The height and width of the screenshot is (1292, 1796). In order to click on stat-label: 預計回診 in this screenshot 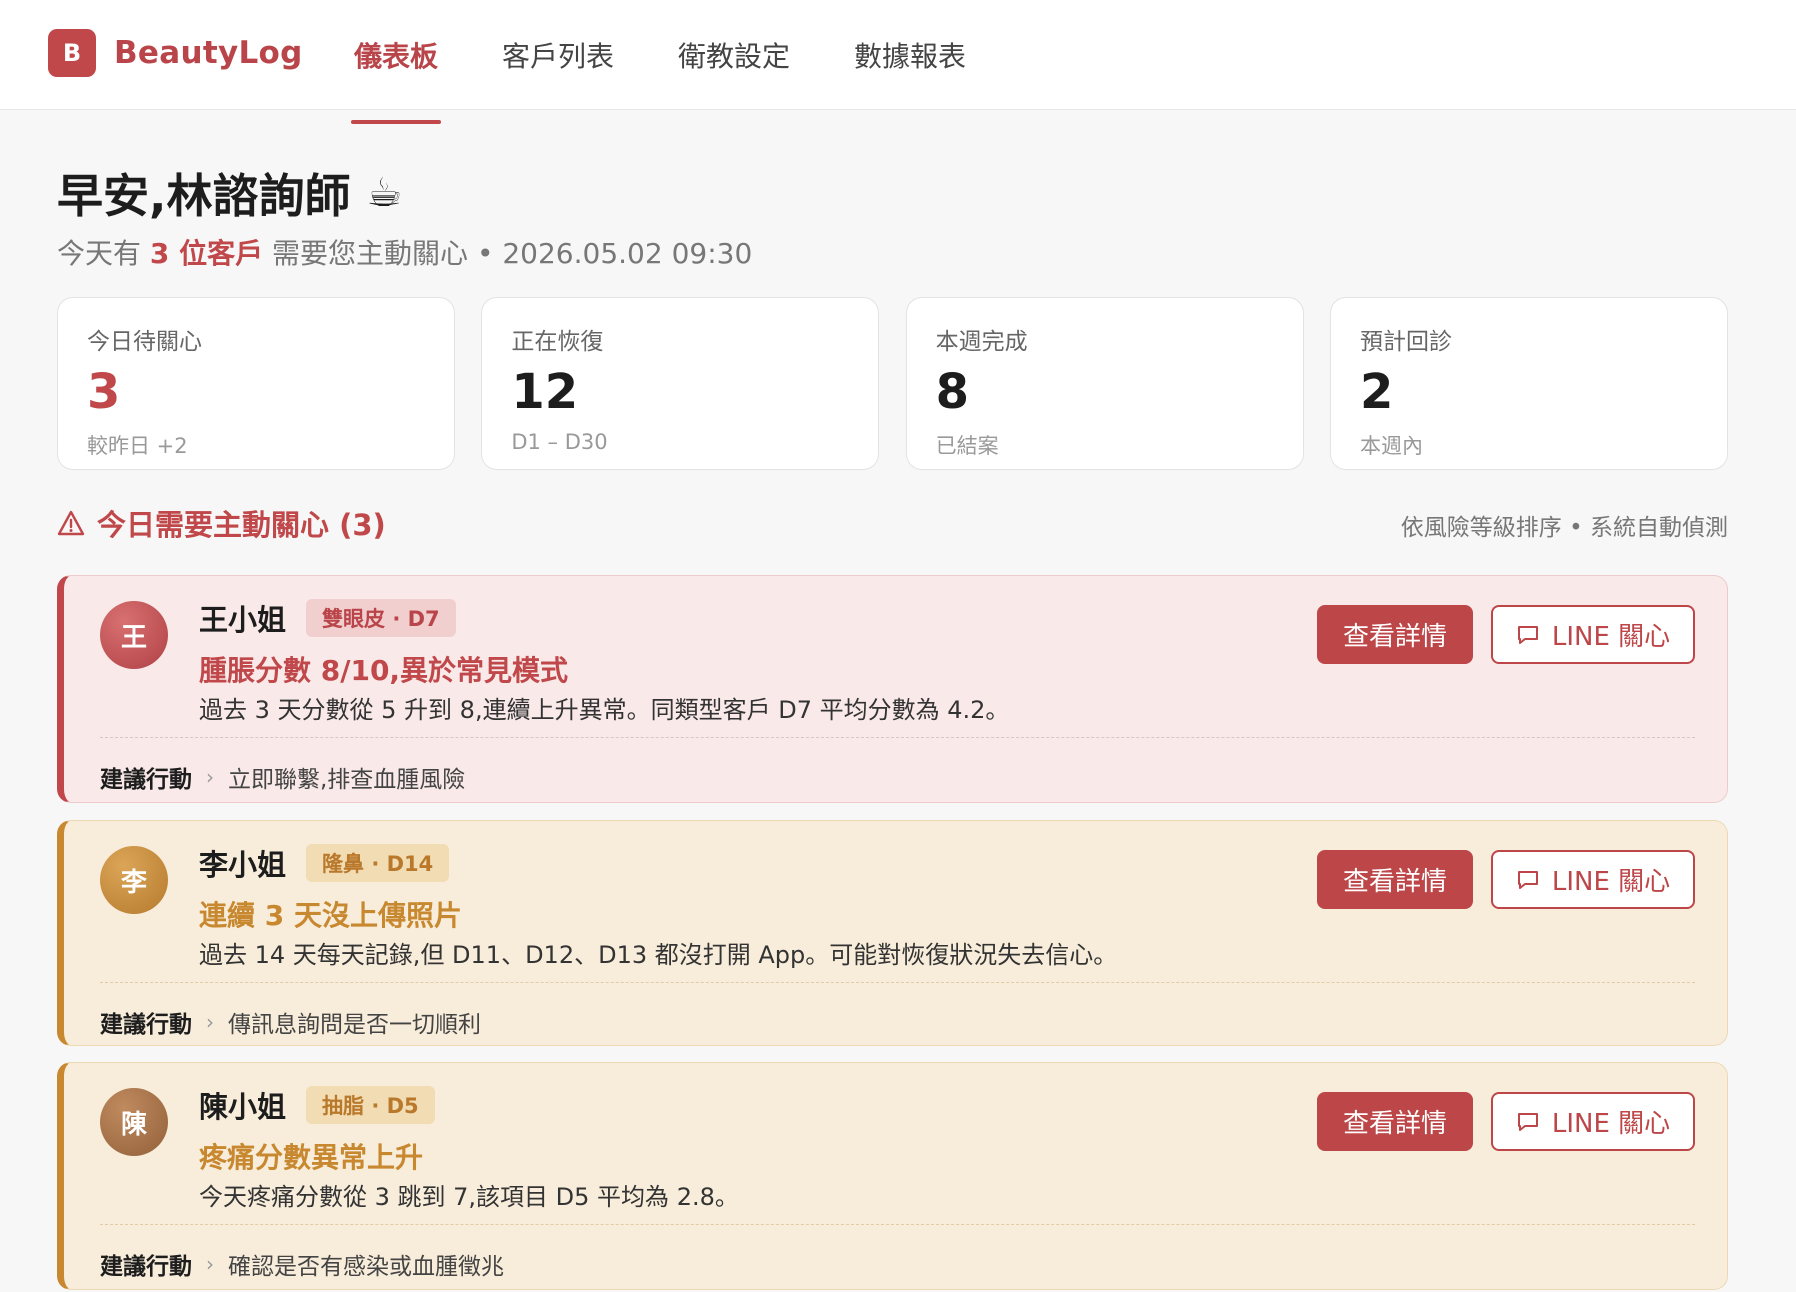, I will do `click(1405, 342)`.